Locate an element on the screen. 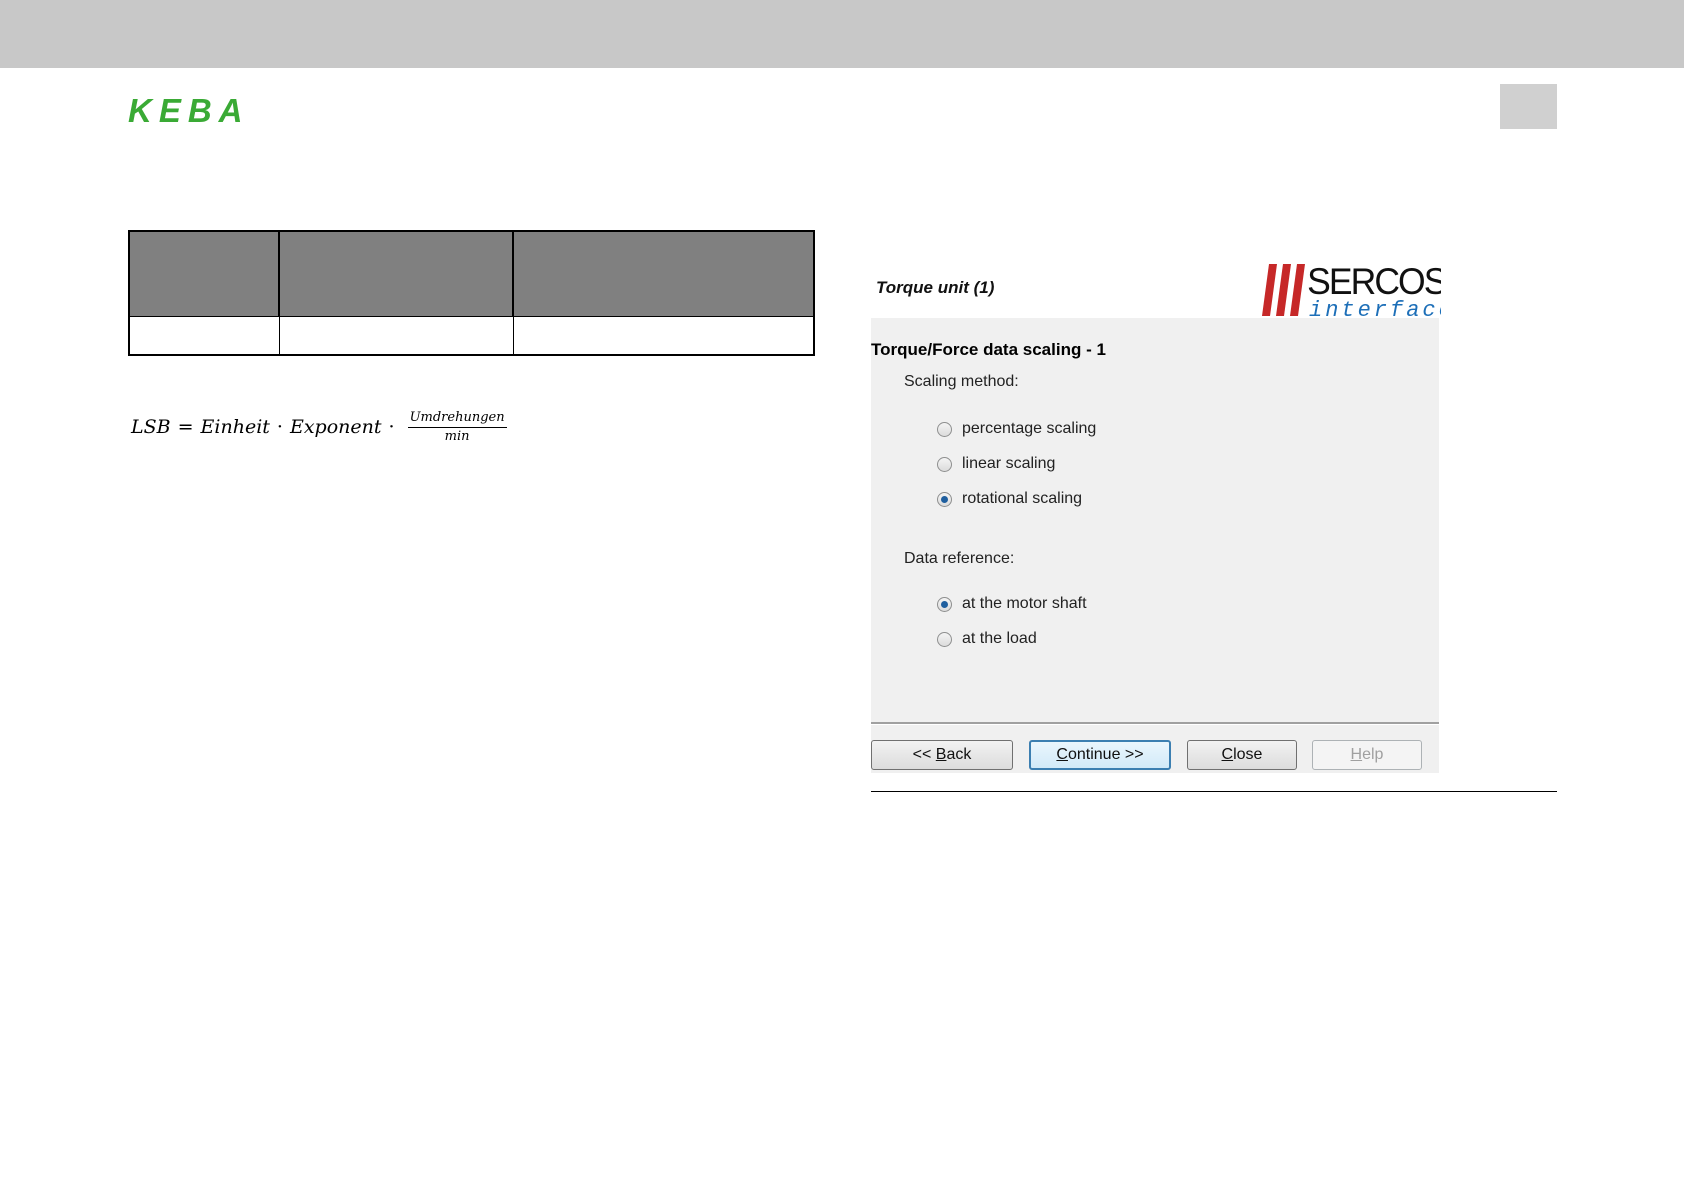  data-reference-label: Data reference: is located at coordinates (959, 558).